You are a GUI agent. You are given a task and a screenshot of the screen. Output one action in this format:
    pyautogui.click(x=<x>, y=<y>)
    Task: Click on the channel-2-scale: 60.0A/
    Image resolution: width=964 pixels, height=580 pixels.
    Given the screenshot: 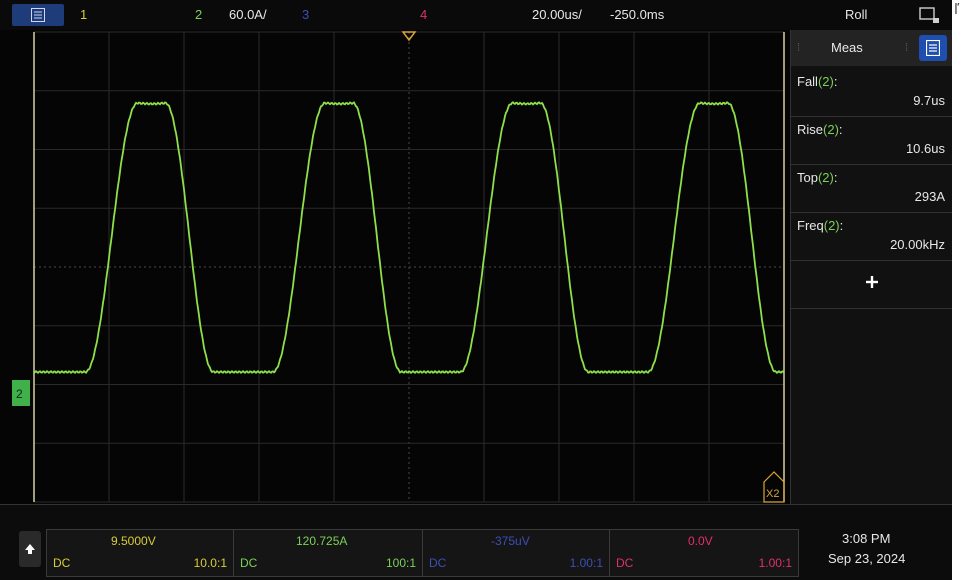 What is the action you would take?
    pyautogui.click(x=248, y=14)
    